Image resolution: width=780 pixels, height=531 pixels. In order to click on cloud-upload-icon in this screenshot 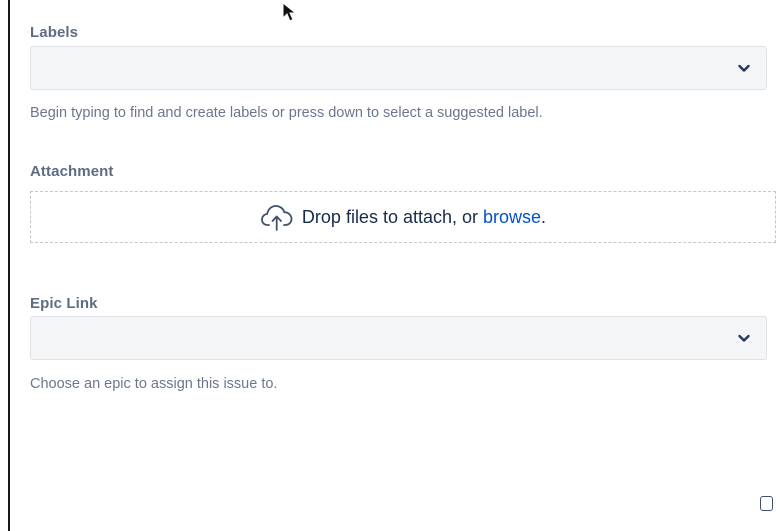, I will do `click(277, 218)`.